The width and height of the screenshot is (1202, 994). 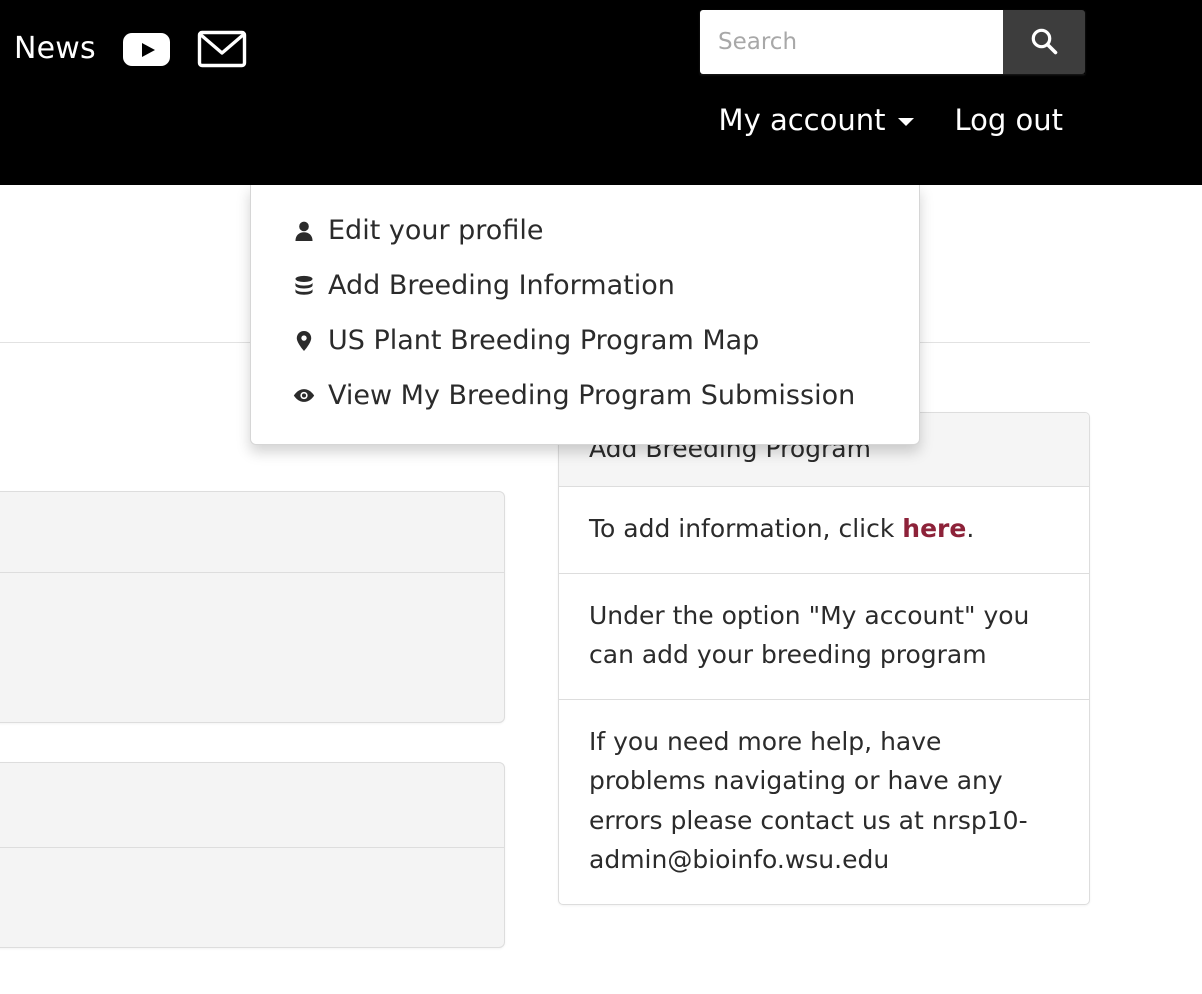 What do you see at coordinates (934, 528) in the screenshot?
I see `here-link: here` at bounding box center [934, 528].